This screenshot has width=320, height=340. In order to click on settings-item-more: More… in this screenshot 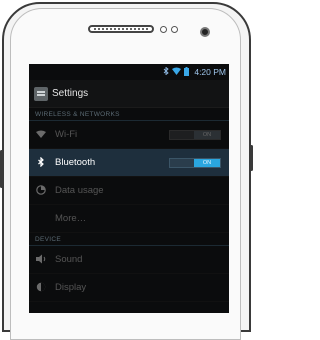, I will do `click(129, 219)`.